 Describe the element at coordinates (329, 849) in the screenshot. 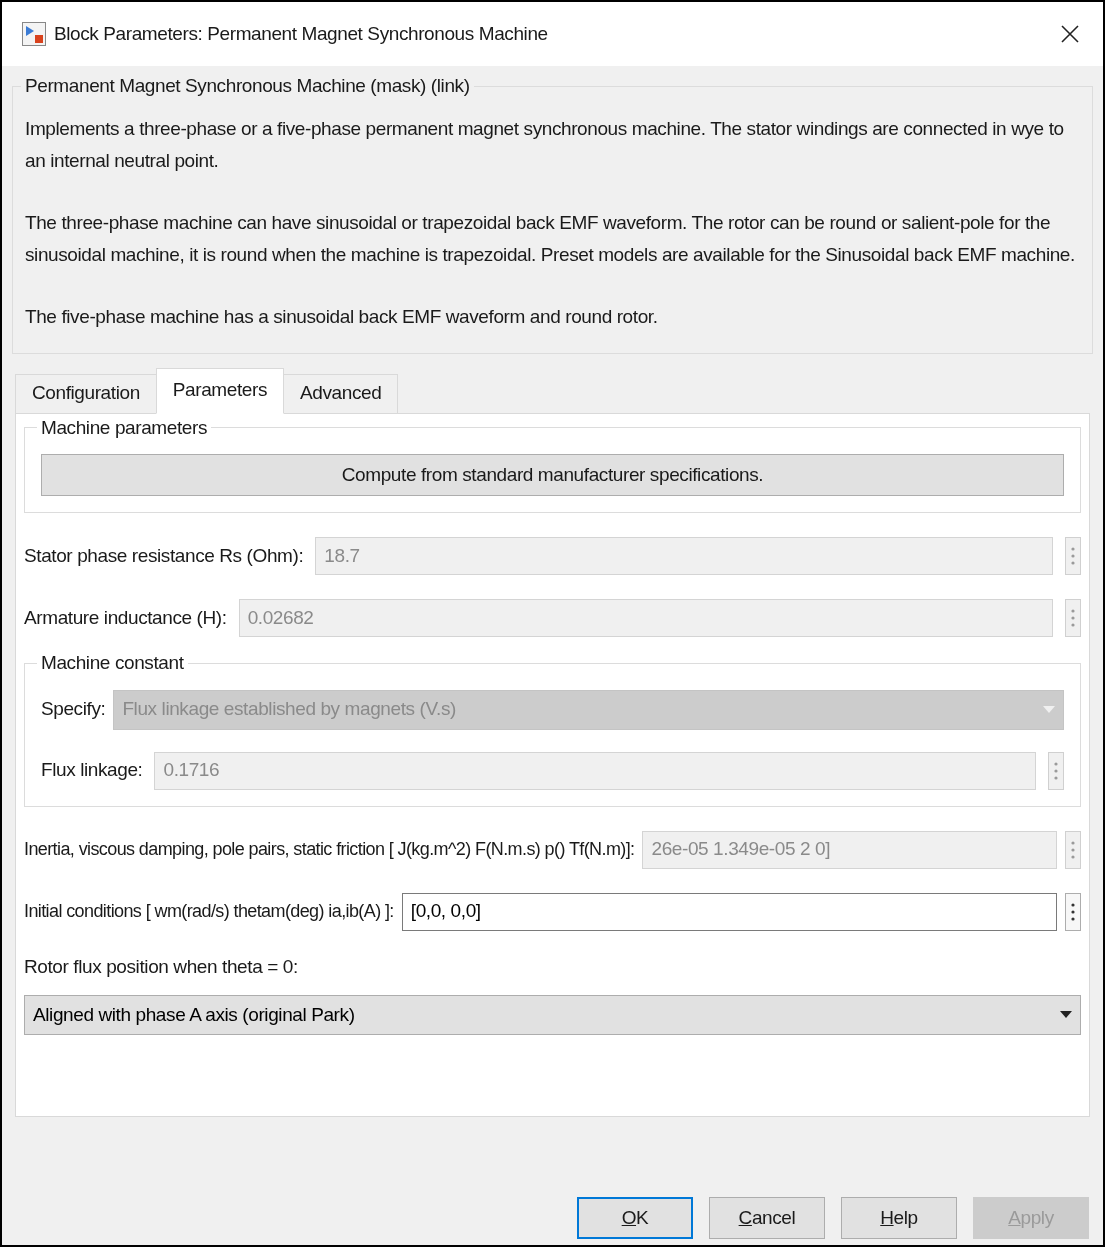

I see `field-label: Inertia, viscous damping, pole pairs, static friction [ J(kg.m^2) F(N.m.s) p() Tf(N.m)]:` at that location.